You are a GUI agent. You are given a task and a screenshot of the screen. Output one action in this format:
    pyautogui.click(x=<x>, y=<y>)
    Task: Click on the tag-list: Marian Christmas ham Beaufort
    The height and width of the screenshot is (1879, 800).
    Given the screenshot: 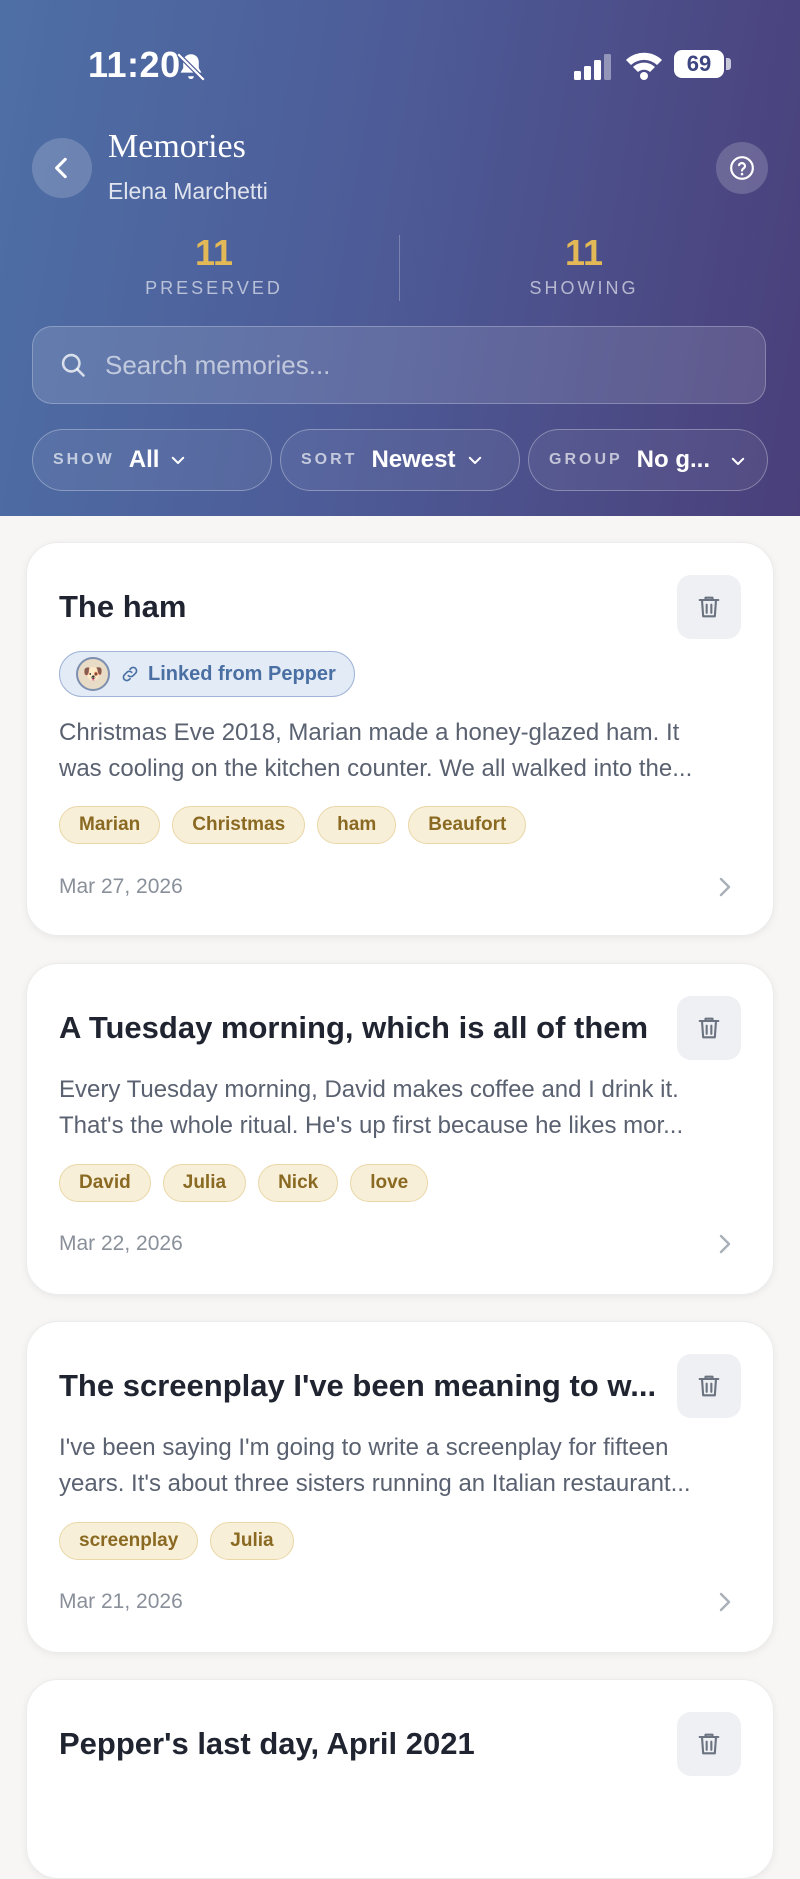 What is the action you would take?
    pyautogui.click(x=293, y=825)
    